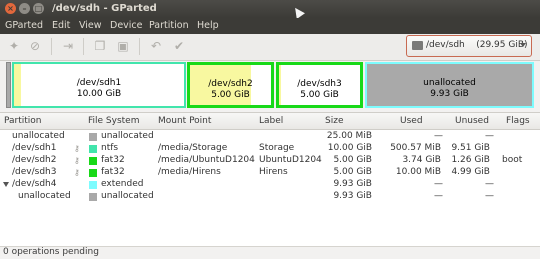 This screenshot has width=540, height=259. Describe the element at coordinates (14, 46) in the screenshot. I see `new-partition-icon: ✦` at that location.